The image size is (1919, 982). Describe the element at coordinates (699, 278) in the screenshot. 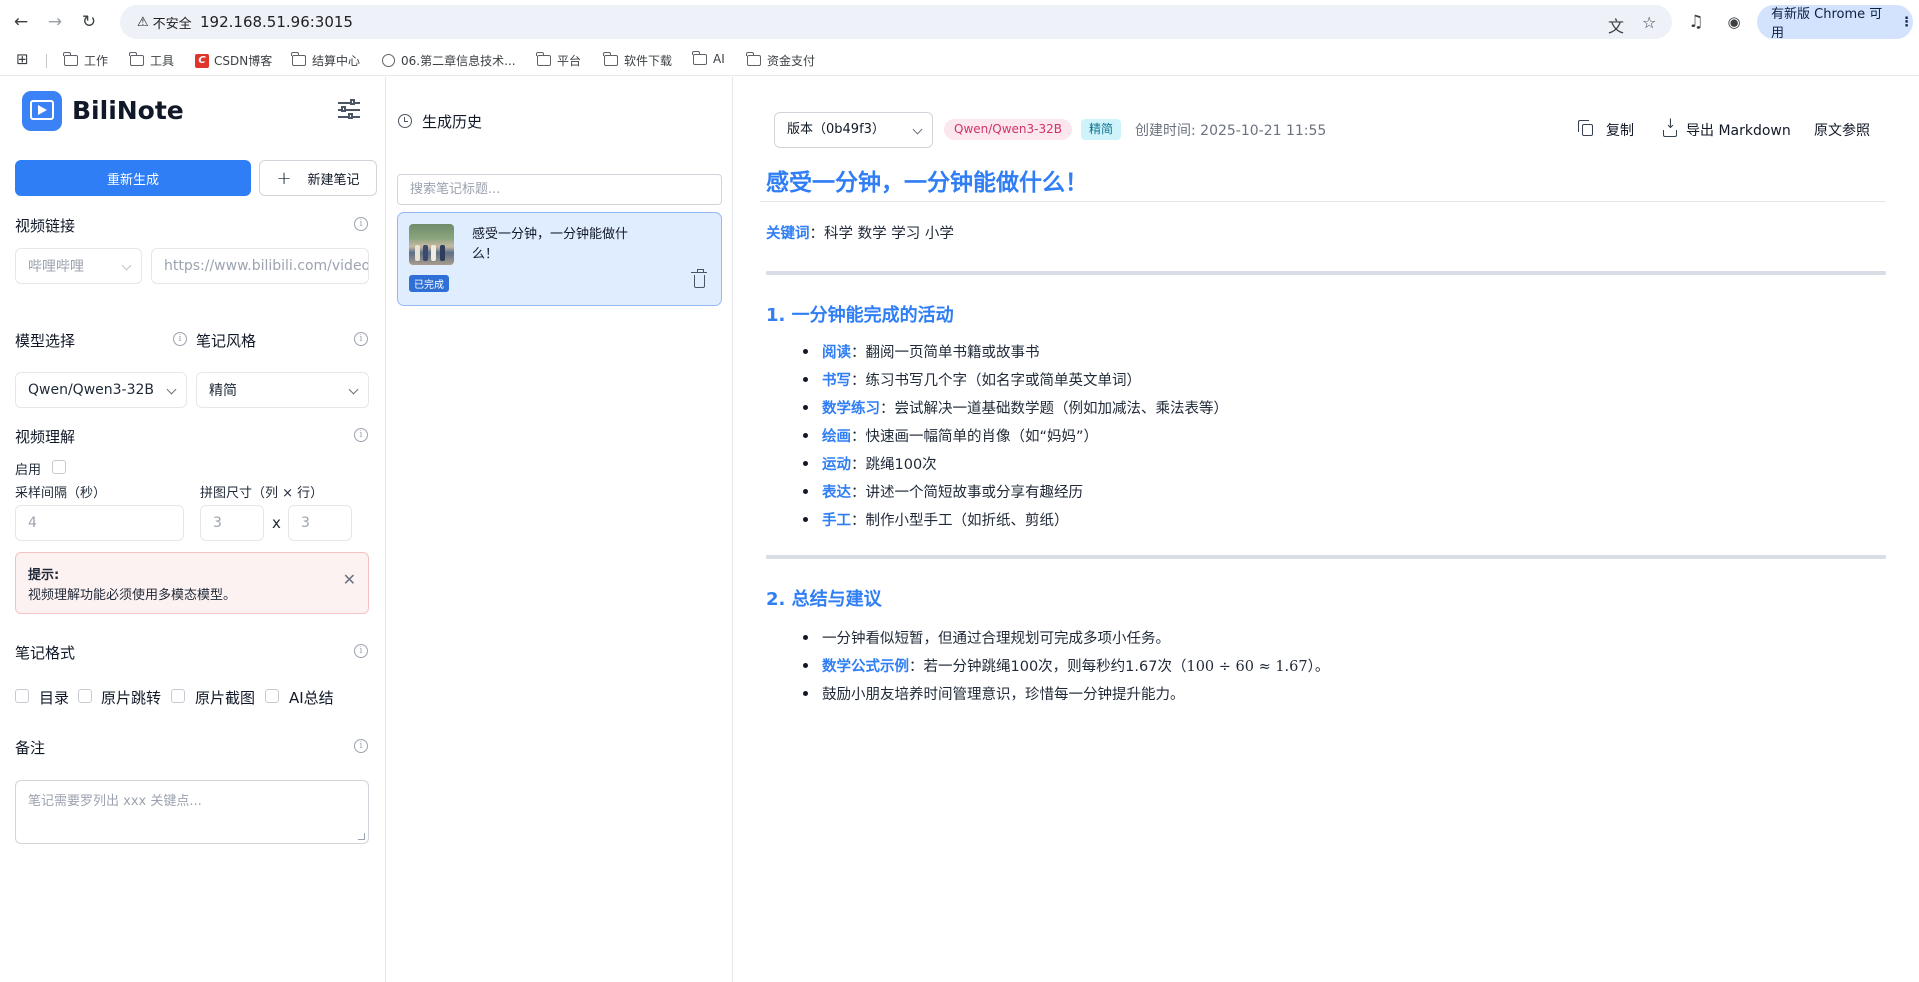

I see `trash-icon` at that location.